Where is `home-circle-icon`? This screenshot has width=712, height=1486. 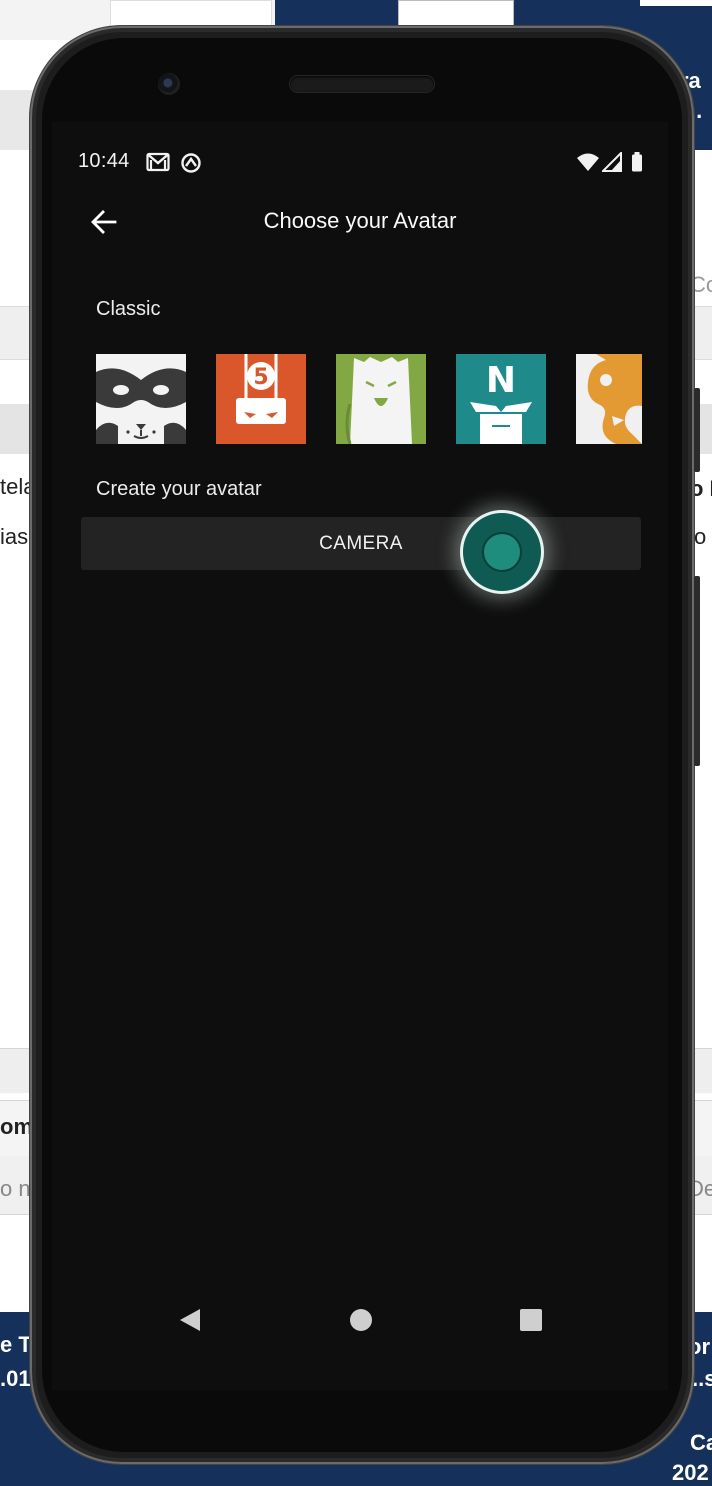
home-circle-icon is located at coordinates (361, 1320).